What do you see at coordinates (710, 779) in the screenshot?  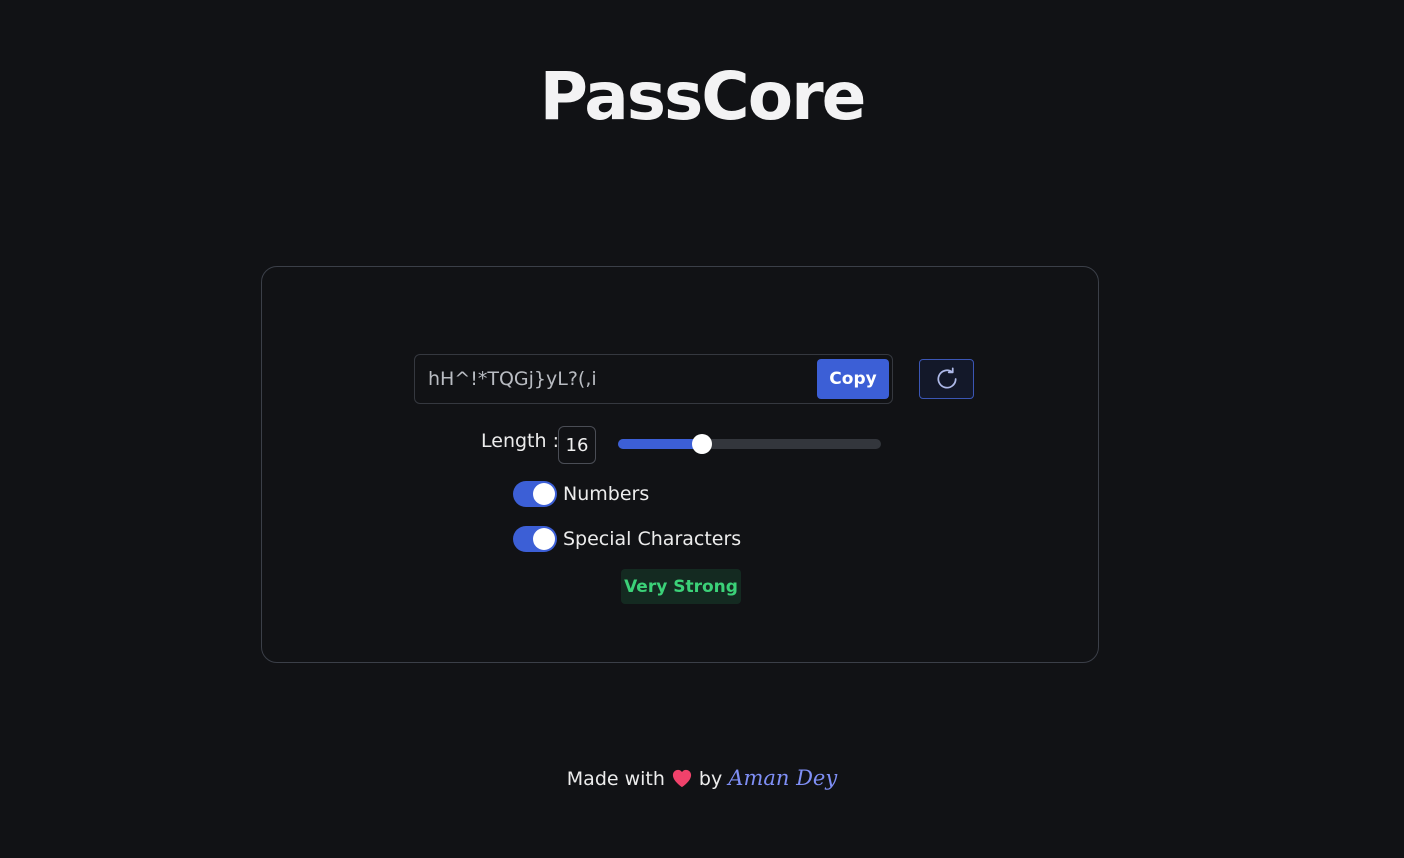 I see `footer-by: by` at bounding box center [710, 779].